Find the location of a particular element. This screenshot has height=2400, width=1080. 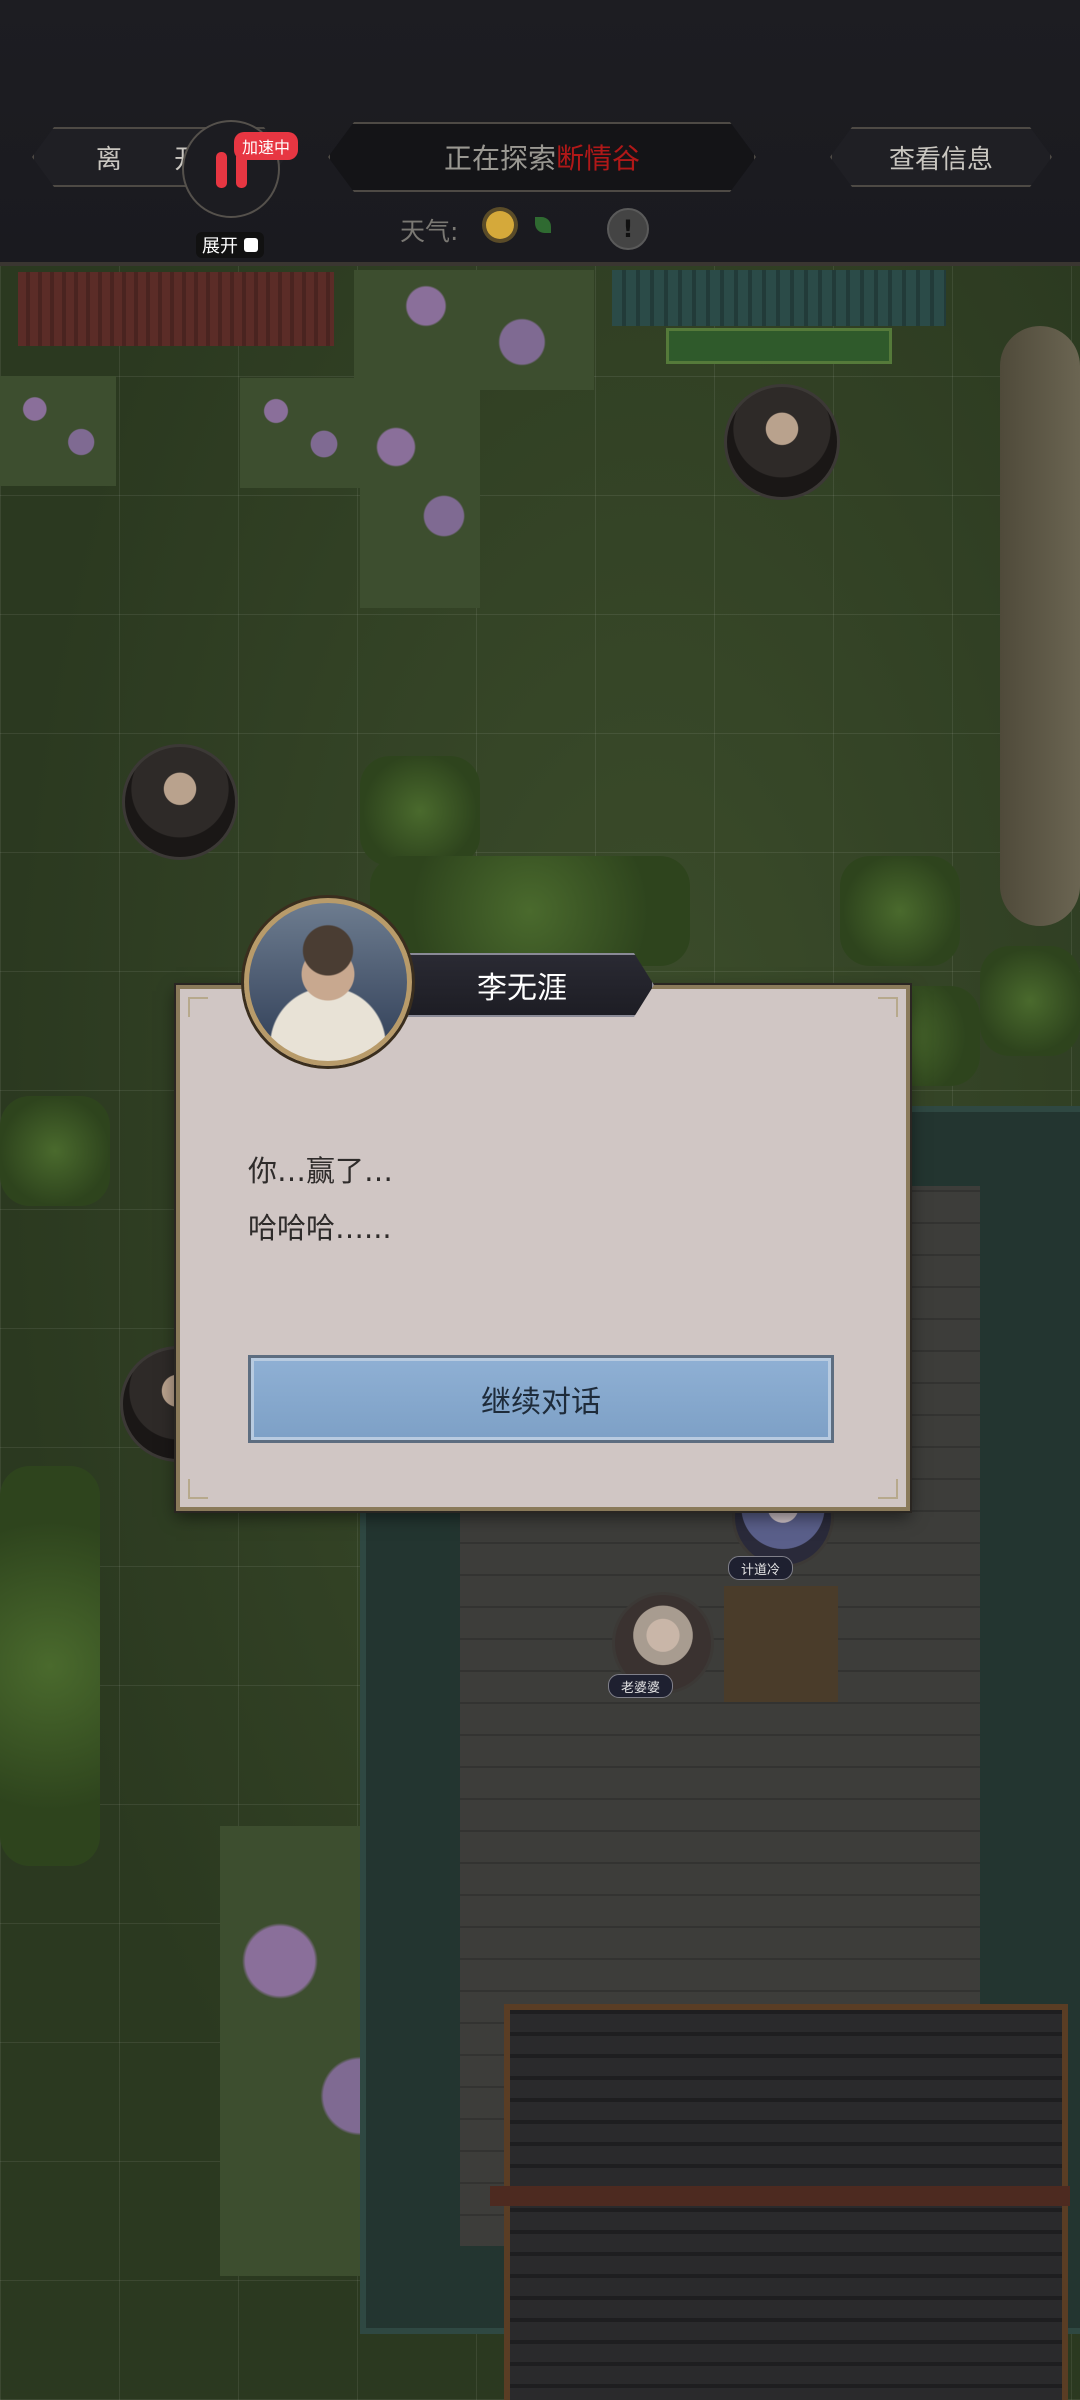

speaker-name-plate: 李无涯 is located at coordinates (522, 985).